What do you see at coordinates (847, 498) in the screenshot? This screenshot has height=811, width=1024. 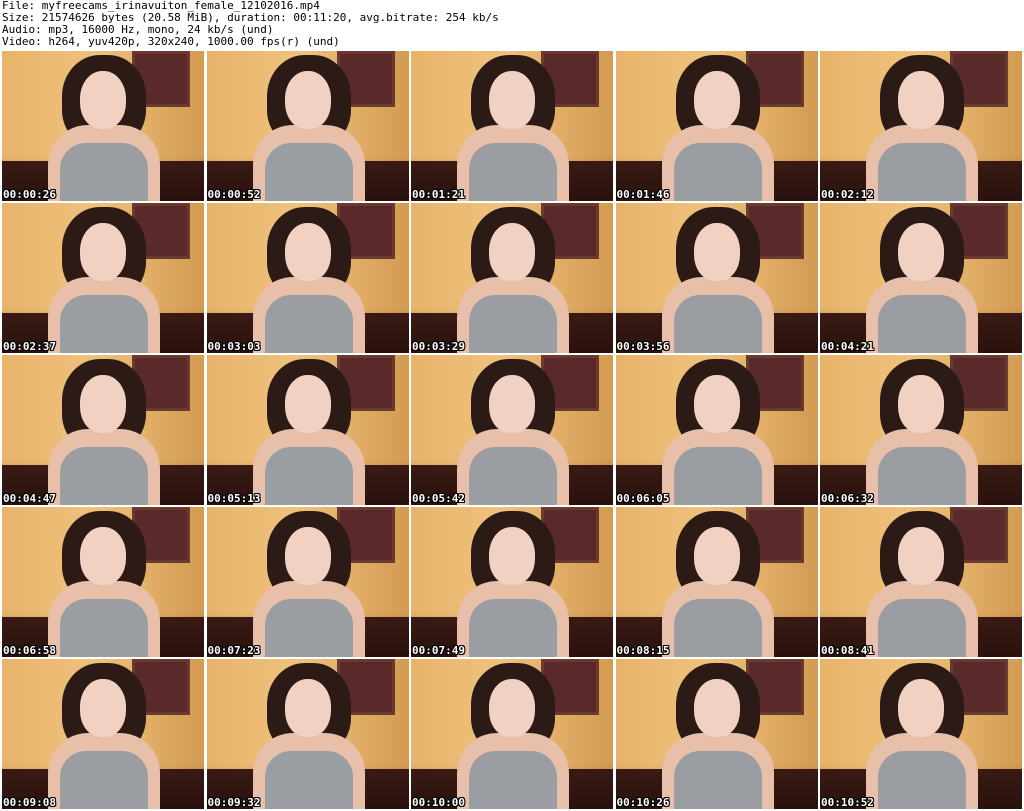 I see `thumbnail-timestamp: 00:06:32` at bounding box center [847, 498].